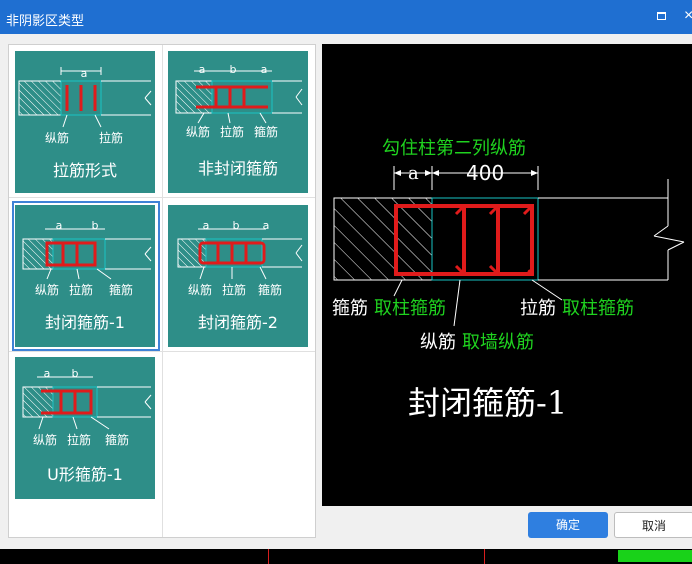 The image size is (692, 564). Describe the element at coordinates (84, 170) in the screenshot. I see `tile-name: 拉筋形式` at that location.